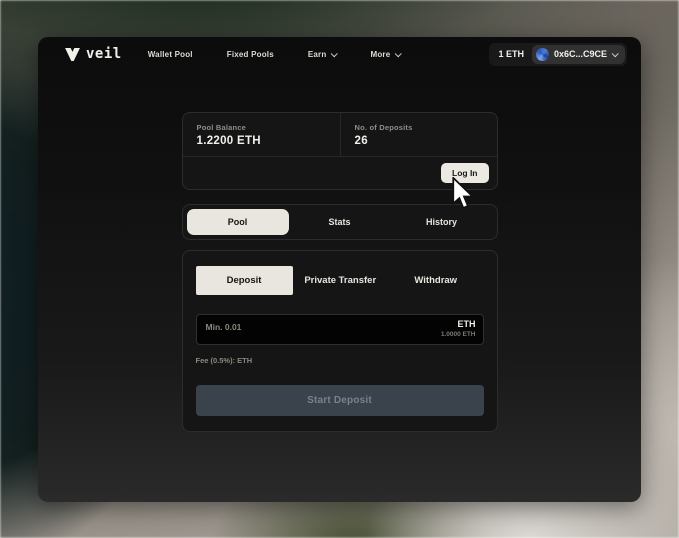 Image resolution: width=679 pixels, height=538 pixels. What do you see at coordinates (221, 127) in the screenshot?
I see `pool-balance-label: Pool Balance` at bounding box center [221, 127].